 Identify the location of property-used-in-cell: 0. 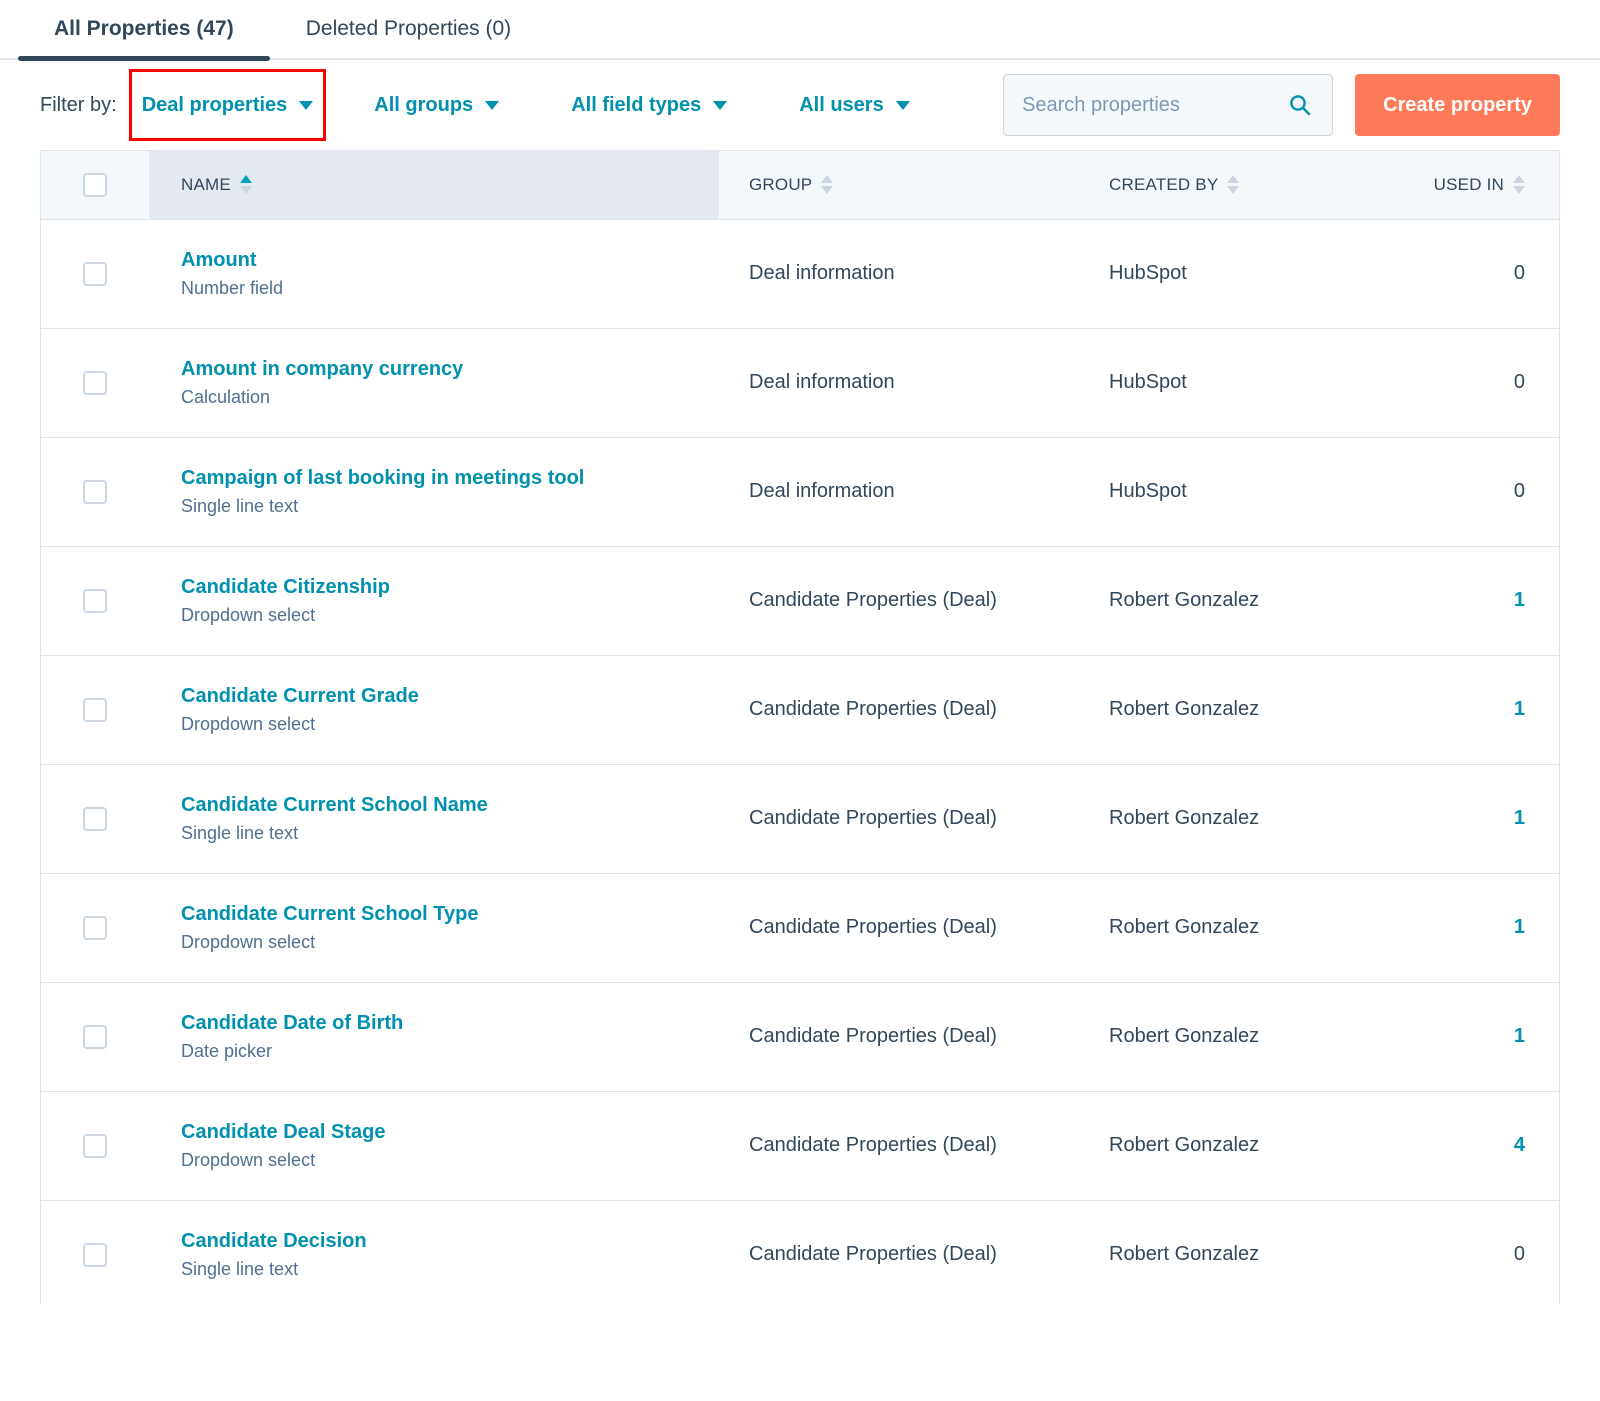
(1489, 273).